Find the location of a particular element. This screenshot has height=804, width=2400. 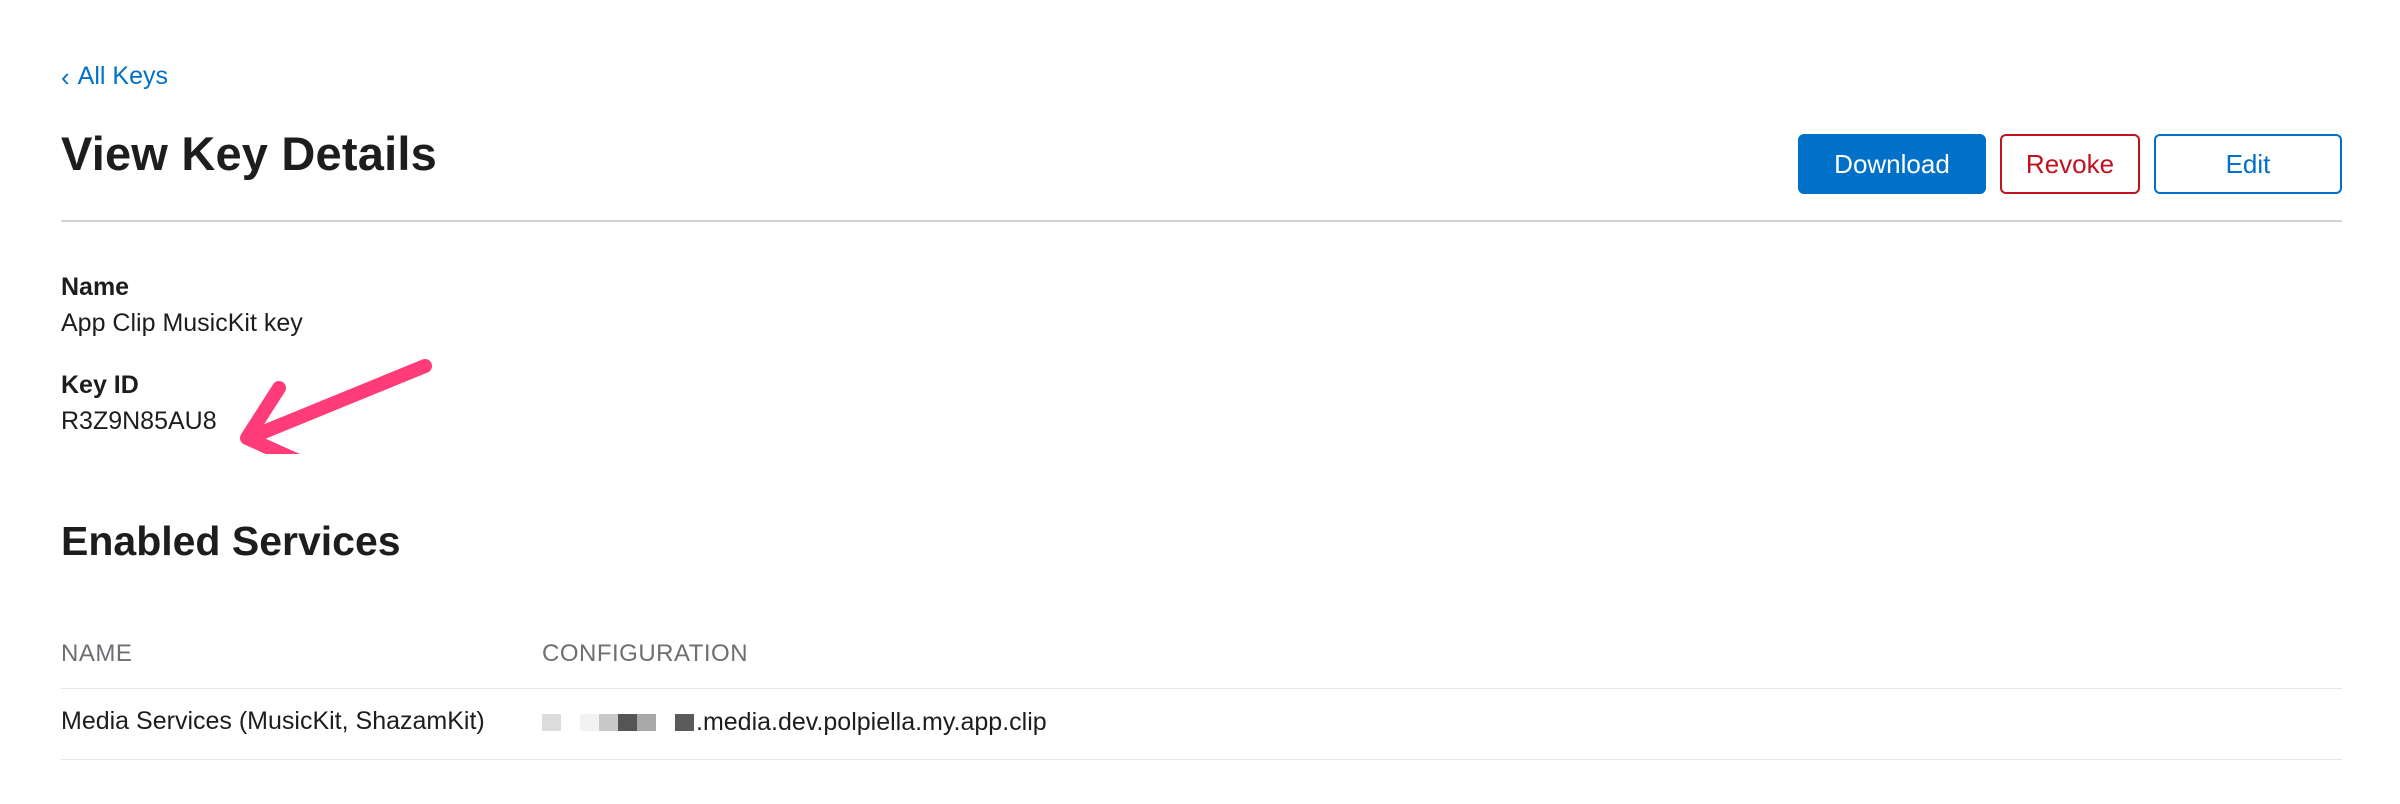

name-value: App Clip MusicKit key is located at coordinates (182, 323).